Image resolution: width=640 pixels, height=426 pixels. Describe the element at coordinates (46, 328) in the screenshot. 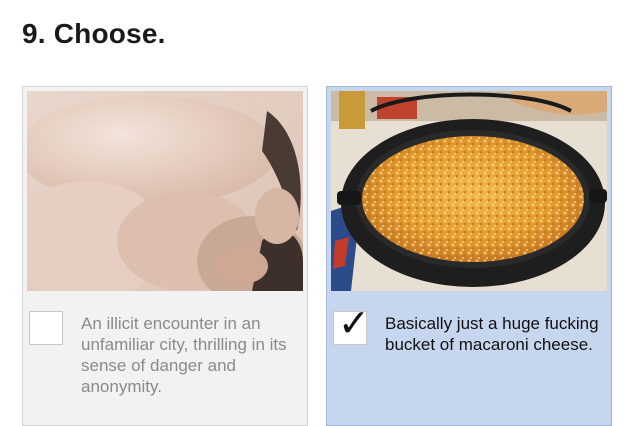

I see `option-checkbox-encounter` at that location.